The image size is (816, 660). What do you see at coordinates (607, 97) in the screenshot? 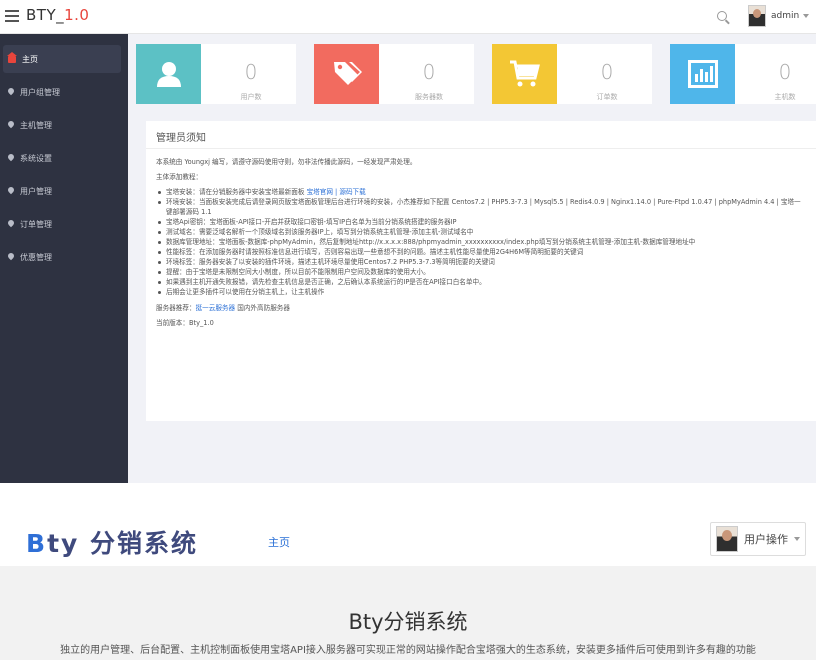
I see `stat-label: 订单数` at bounding box center [607, 97].